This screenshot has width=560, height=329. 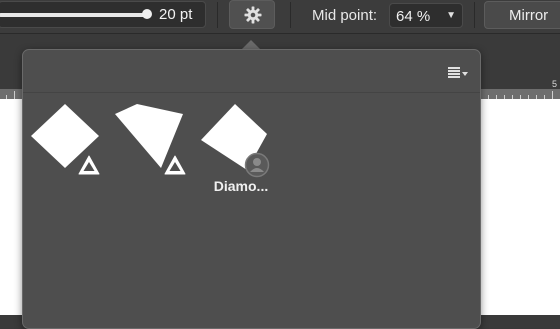 I want to click on midpoint-select: 64 % ▼, so click(x=426, y=15).